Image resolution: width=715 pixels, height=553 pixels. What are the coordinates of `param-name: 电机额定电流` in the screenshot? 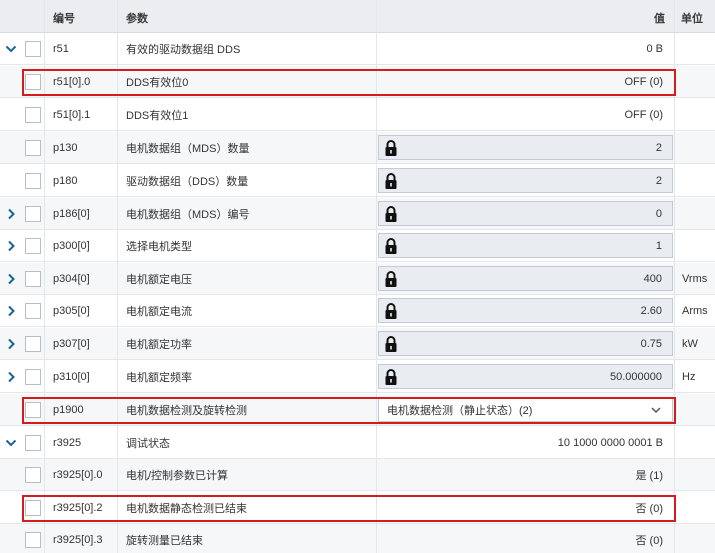 It's located at (159, 311).